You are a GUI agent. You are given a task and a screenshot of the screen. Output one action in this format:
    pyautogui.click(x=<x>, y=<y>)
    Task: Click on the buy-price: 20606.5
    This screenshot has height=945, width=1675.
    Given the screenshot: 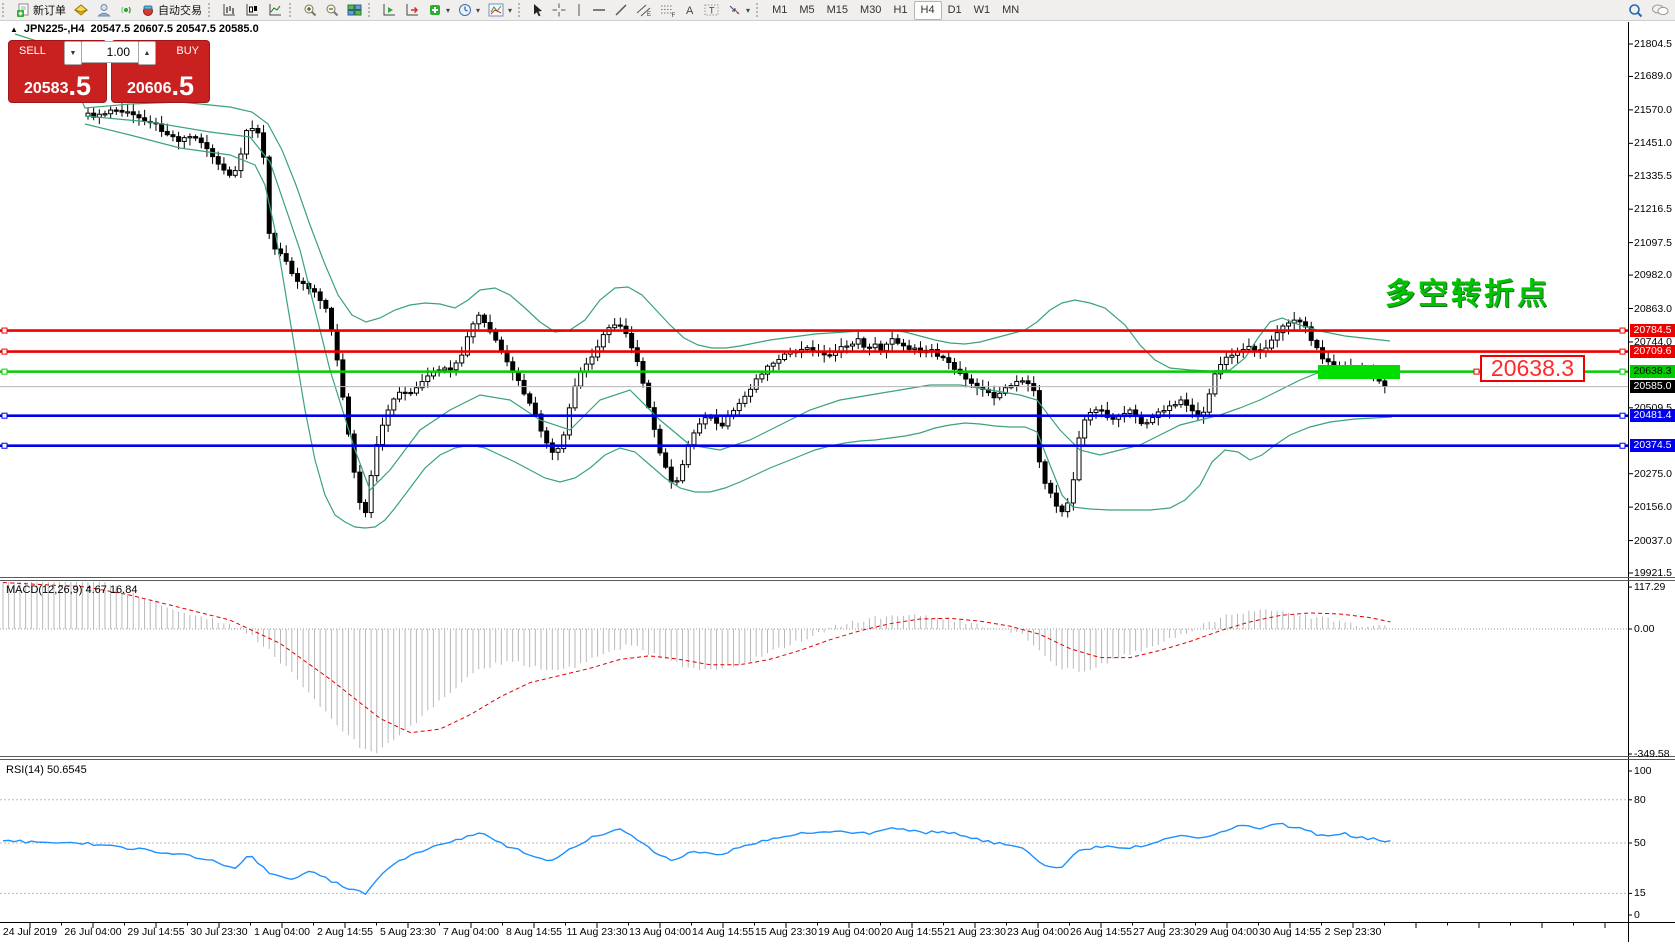 What is the action you would take?
    pyautogui.click(x=160, y=86)
    